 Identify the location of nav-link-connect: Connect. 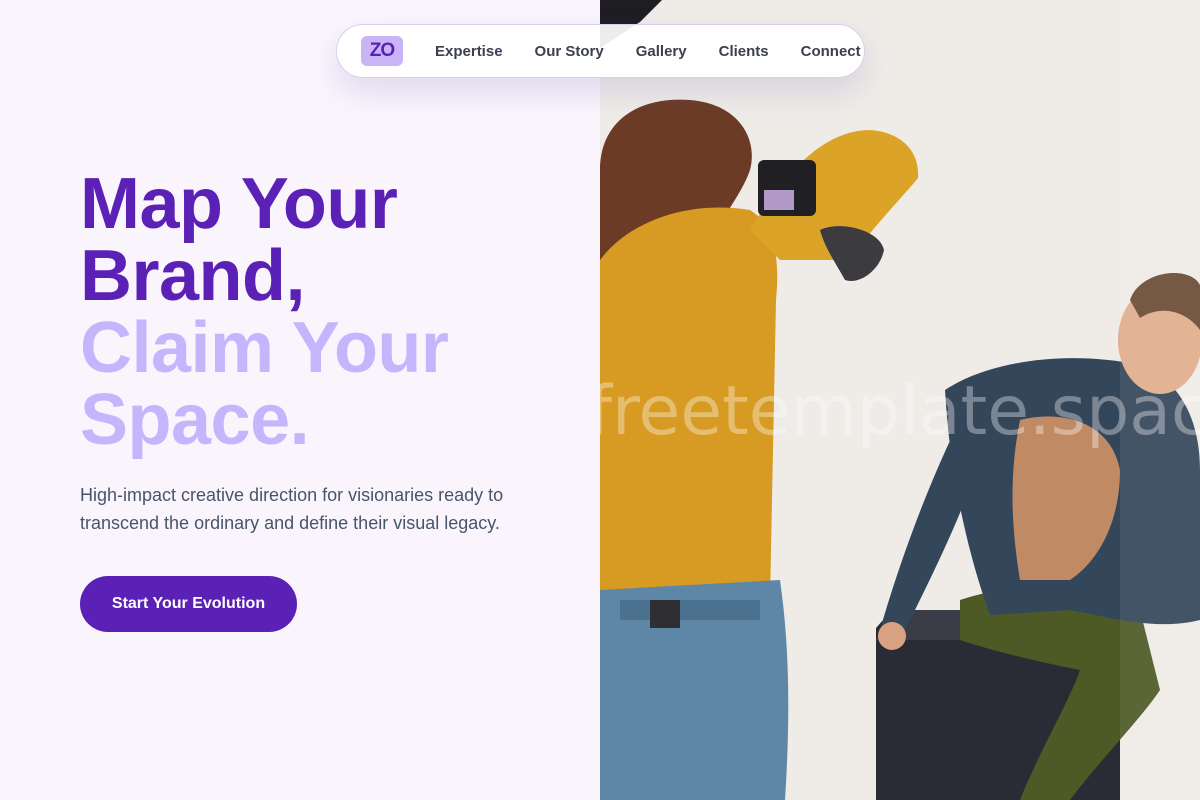
(831, 51).